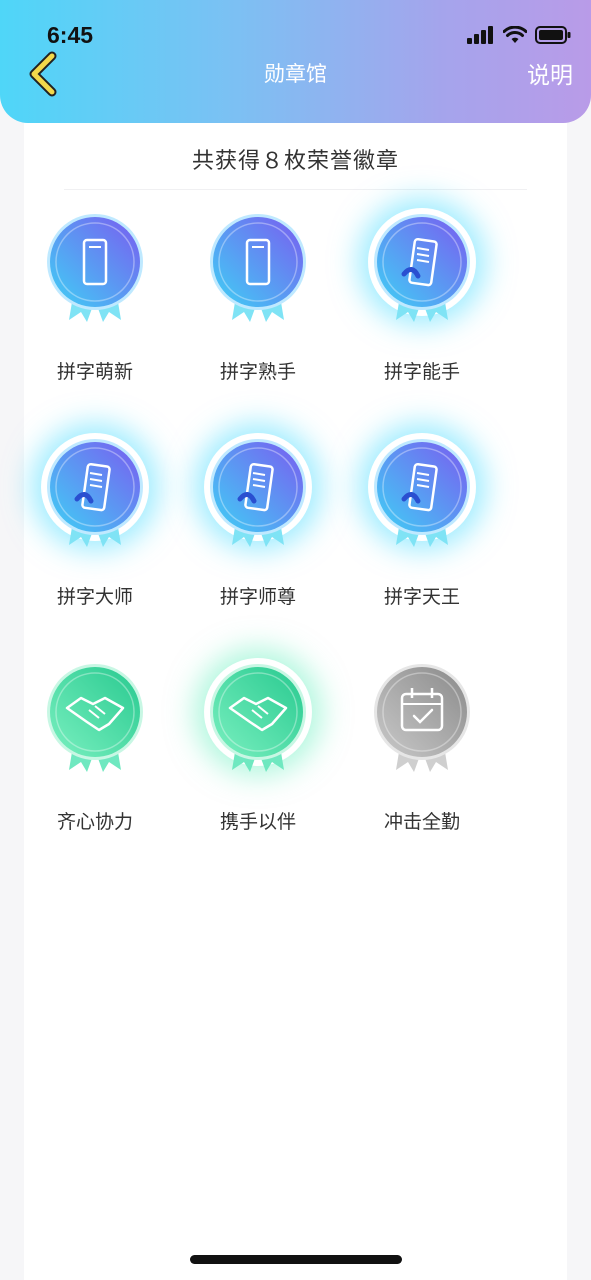 The width and height of the screenshot is (591, 1280). I want to click on badge-item: 携手以伴, so click(258, 746).